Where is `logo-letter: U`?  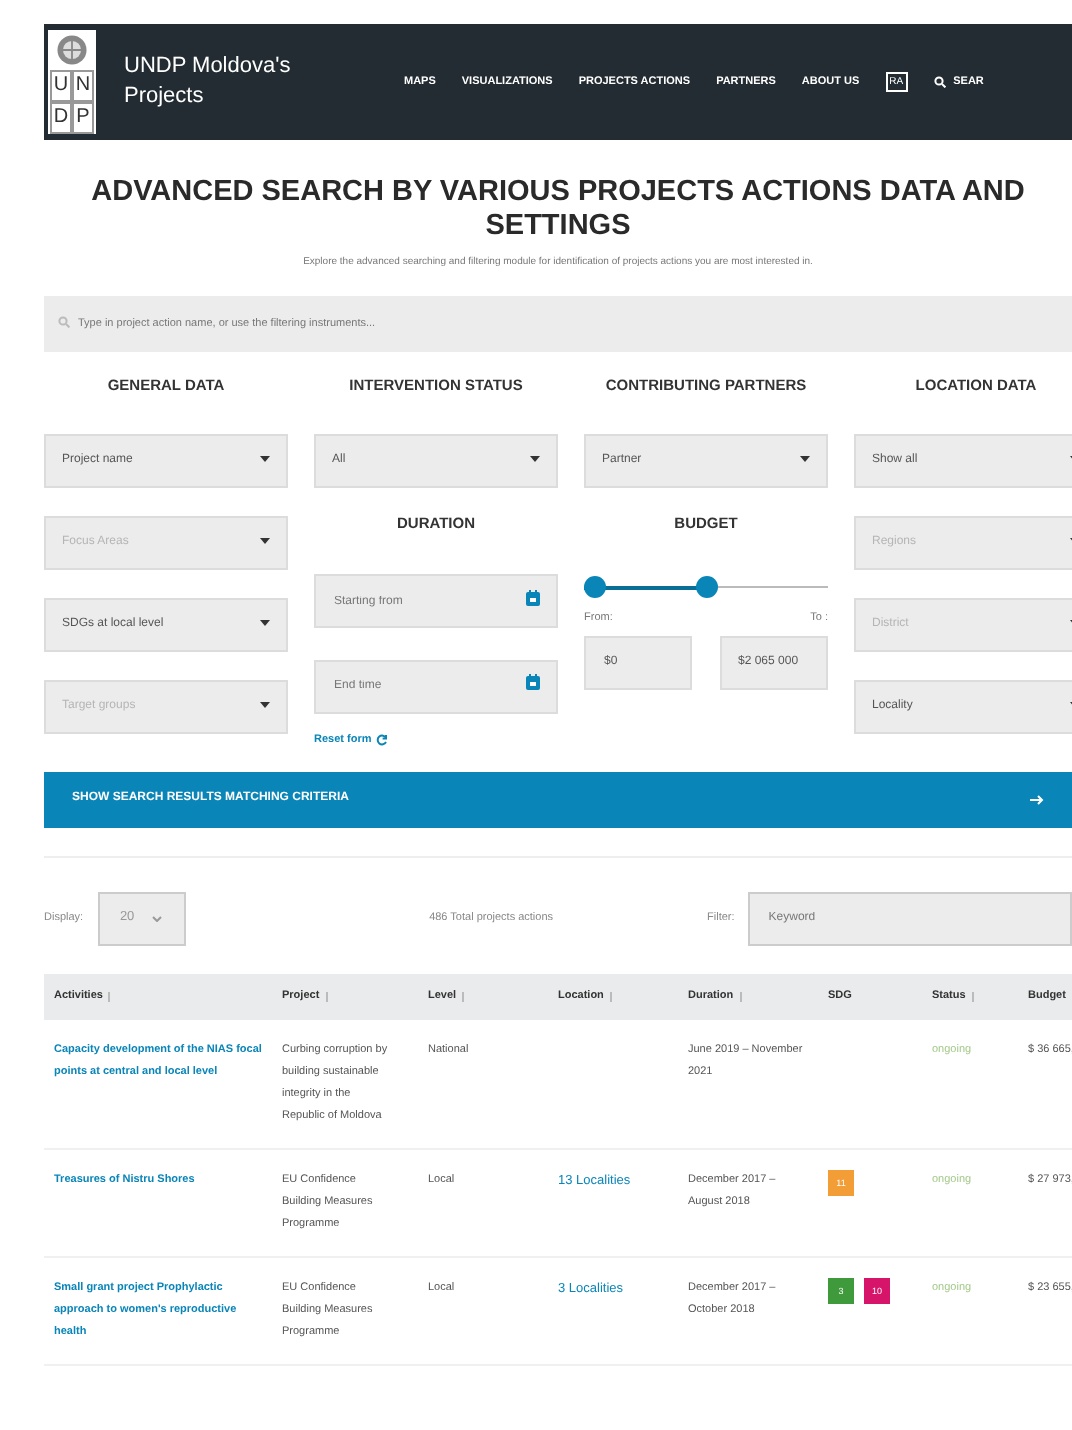
logo-letter: U is located at coordinates (61, 86).